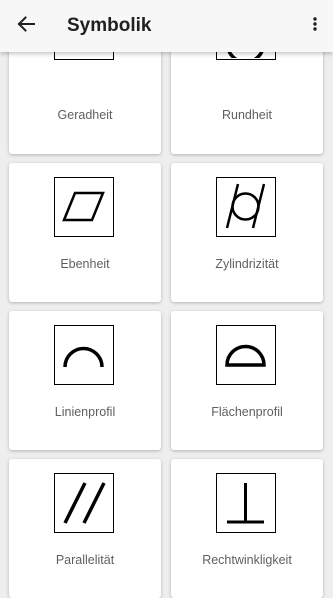  I want to click on symbol-label: Parallelität, so click(85, 560).